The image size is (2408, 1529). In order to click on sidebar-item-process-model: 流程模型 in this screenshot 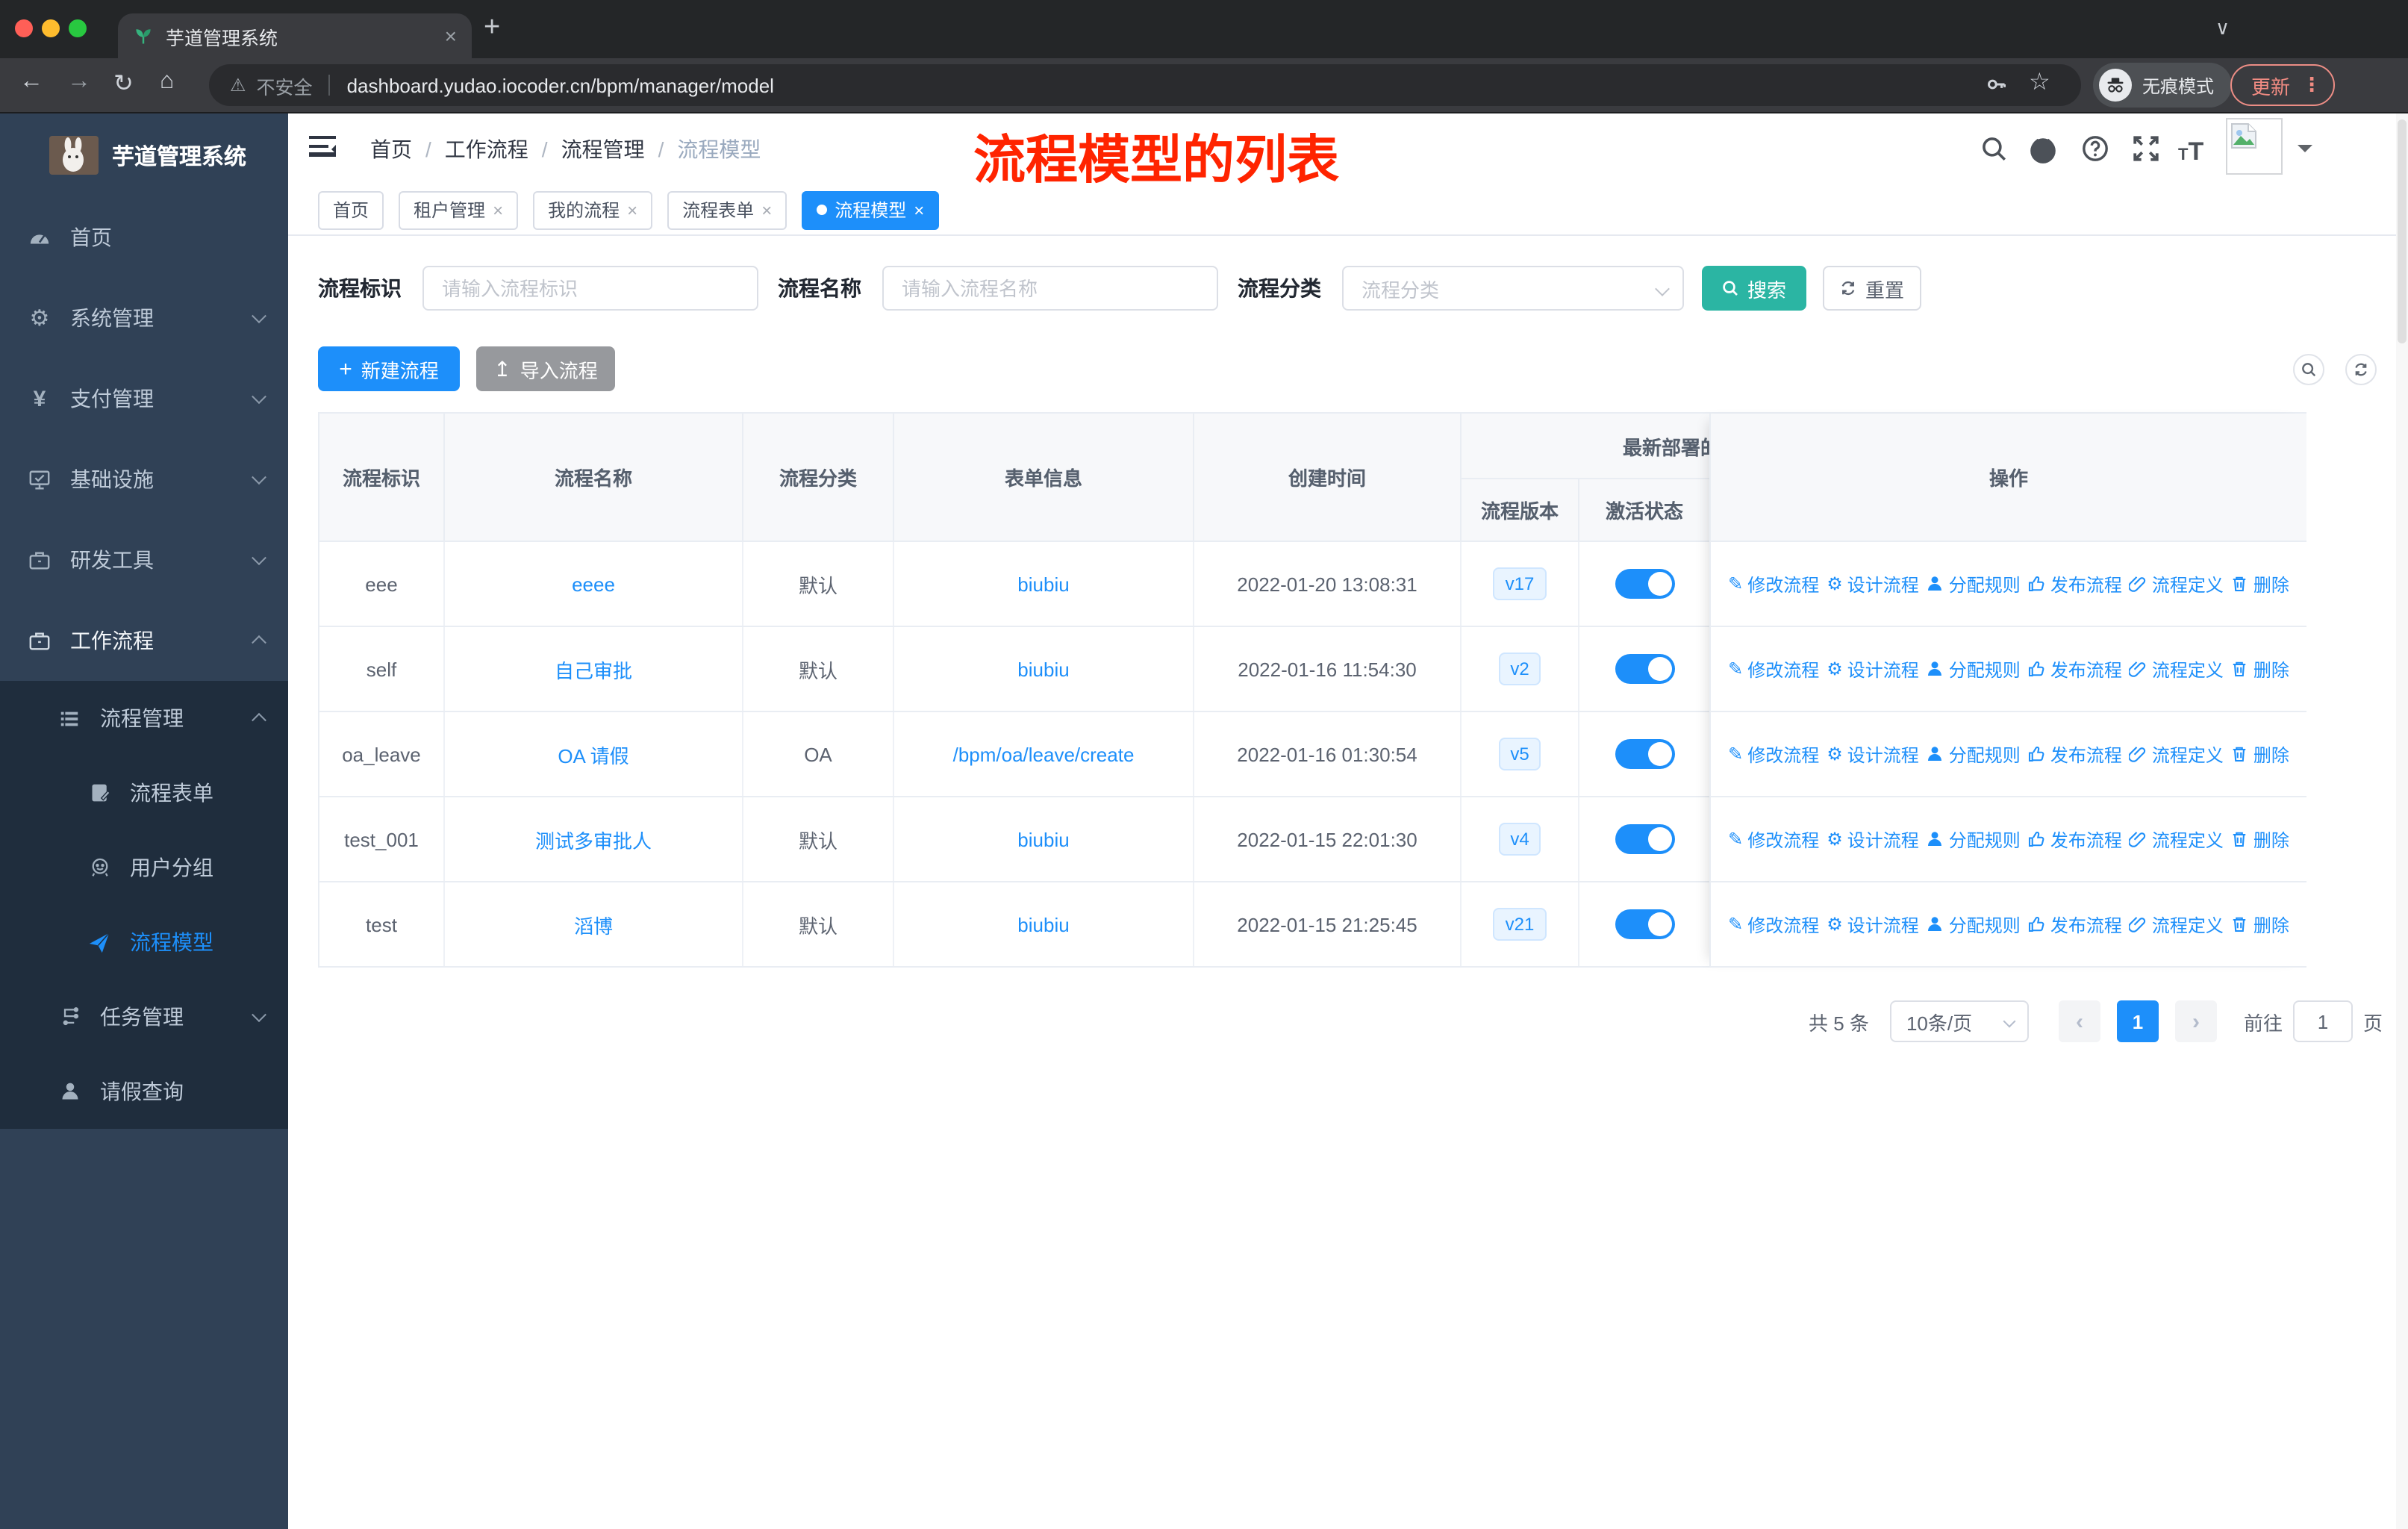, I will do `click(144, 942)`.